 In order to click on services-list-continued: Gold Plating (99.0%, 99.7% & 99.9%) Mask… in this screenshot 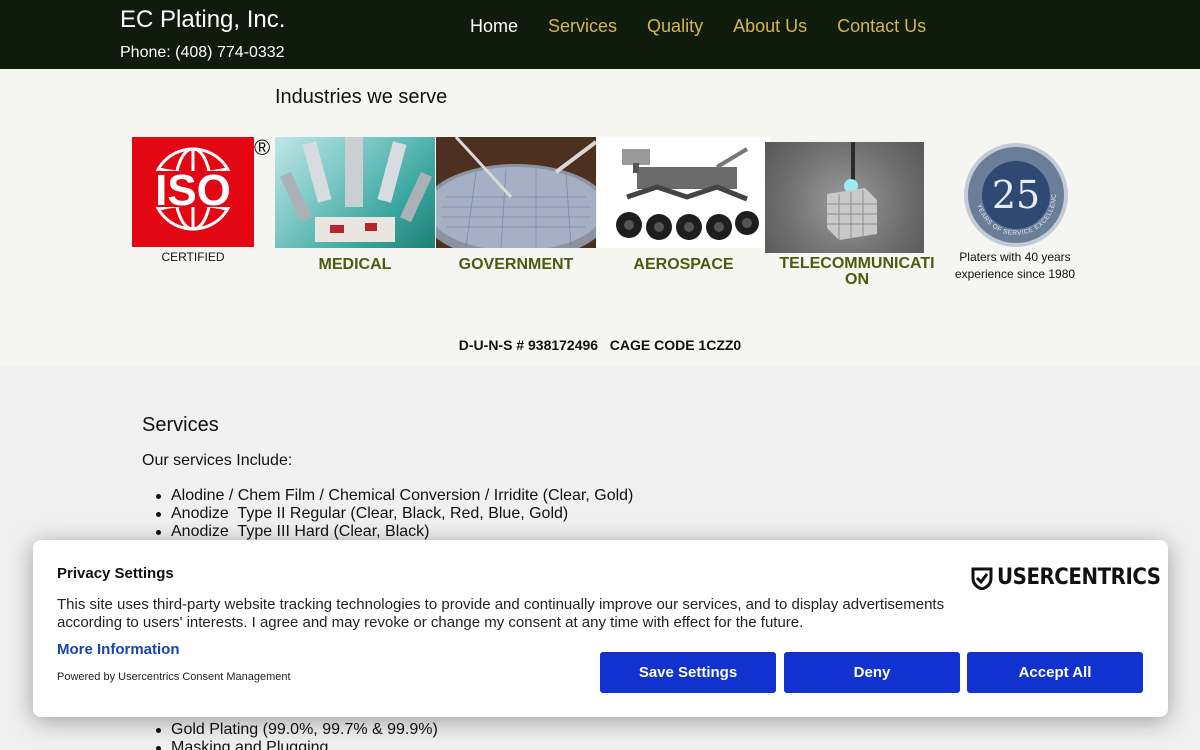, I will do `click(297, 735)`.